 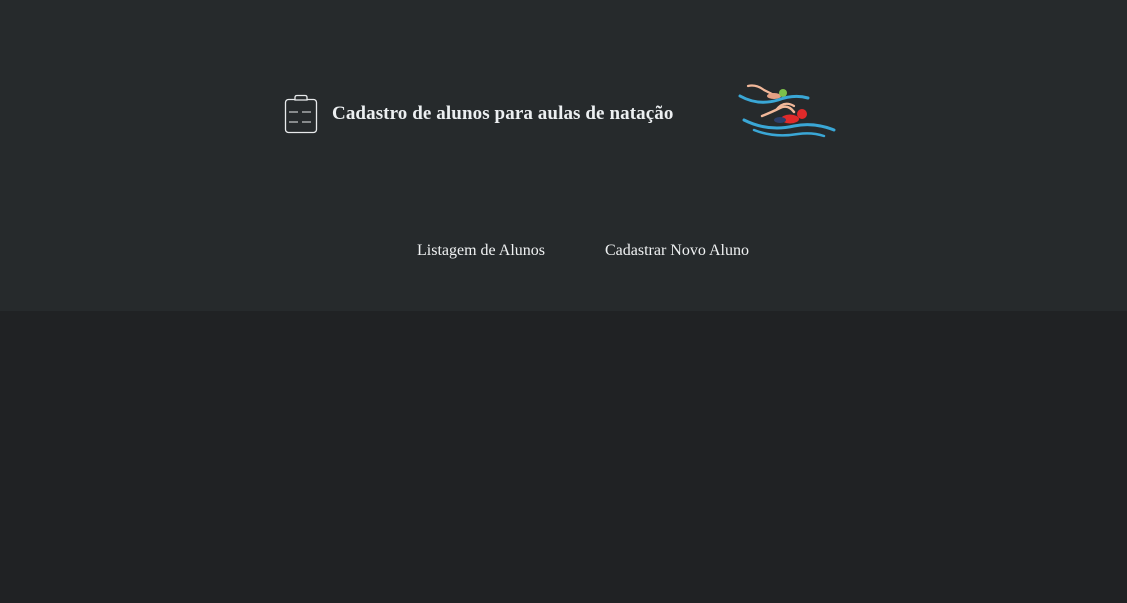 What do you see at coordinates (503, 113) in the screenshot?
I see `page-title: Cadastro de alunos para aulas de natação` at bounding box center [503, 113].